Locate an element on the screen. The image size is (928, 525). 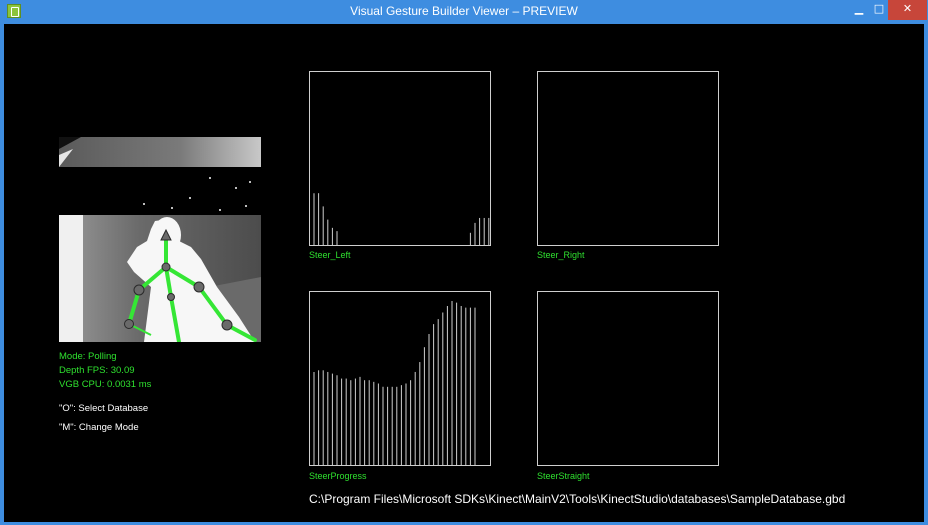
gesture-panel-steer-progress is located at coordinates (400, 378).